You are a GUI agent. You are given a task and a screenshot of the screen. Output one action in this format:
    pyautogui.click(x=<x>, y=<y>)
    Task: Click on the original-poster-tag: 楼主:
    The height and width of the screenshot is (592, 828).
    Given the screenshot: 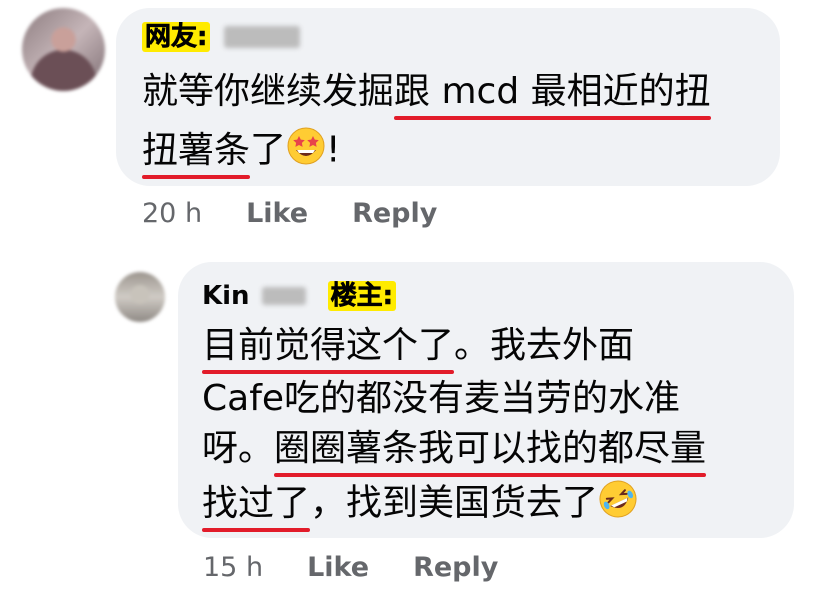 What is the action you would take?
    pyautogui.click(x=361, y=296)
    